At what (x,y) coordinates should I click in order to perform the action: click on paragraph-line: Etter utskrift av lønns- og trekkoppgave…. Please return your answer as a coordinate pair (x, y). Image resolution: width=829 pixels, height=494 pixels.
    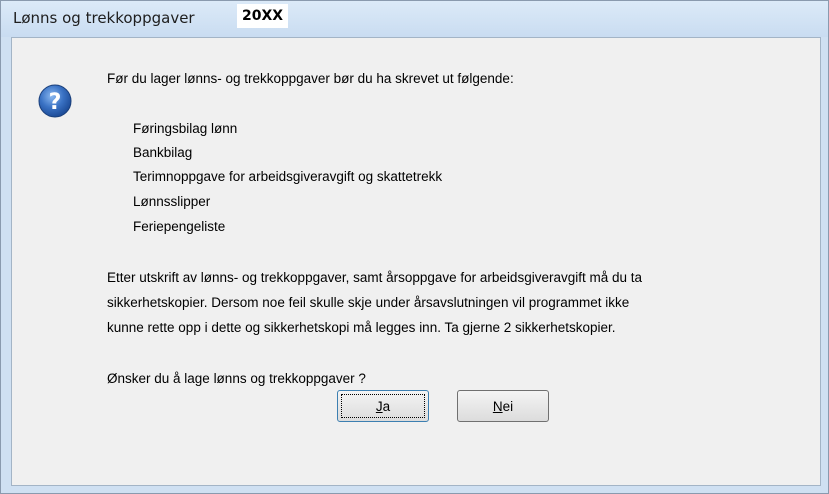
    Looking at the image, I should click on (375, 277).